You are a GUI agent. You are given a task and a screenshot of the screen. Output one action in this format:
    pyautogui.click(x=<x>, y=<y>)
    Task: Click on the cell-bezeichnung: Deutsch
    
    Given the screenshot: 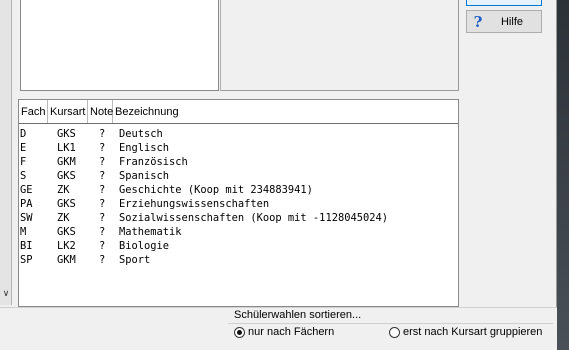 What is the action you would take?
    pyautogui.click(x=141, y=134)
    